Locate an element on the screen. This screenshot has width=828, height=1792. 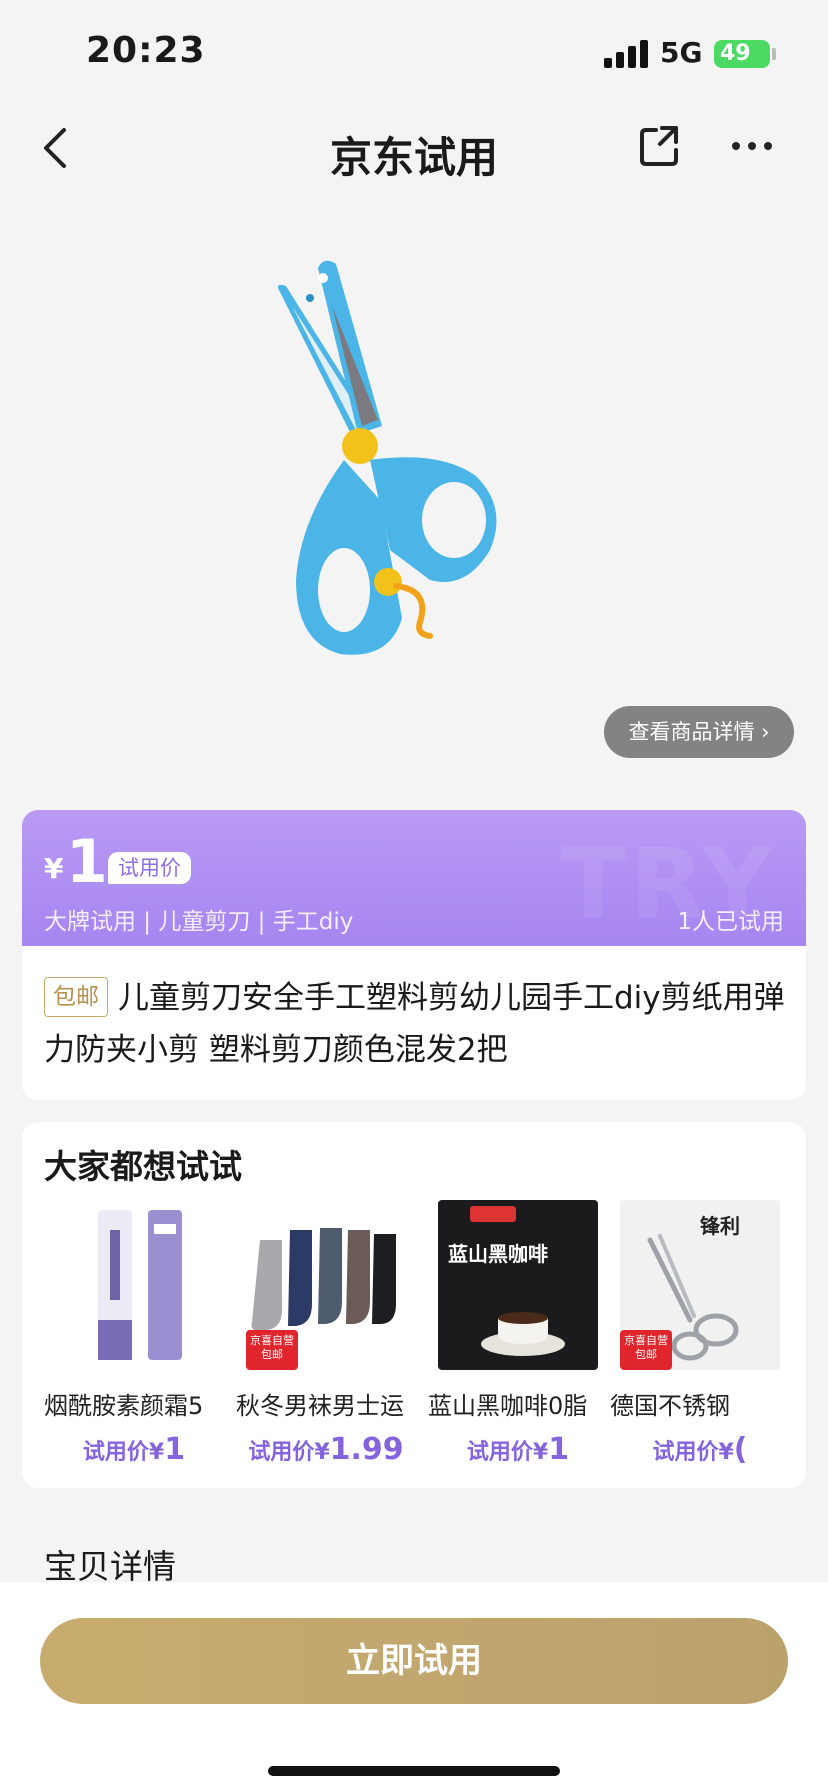
share-icon is located at coordinates (660, 146).